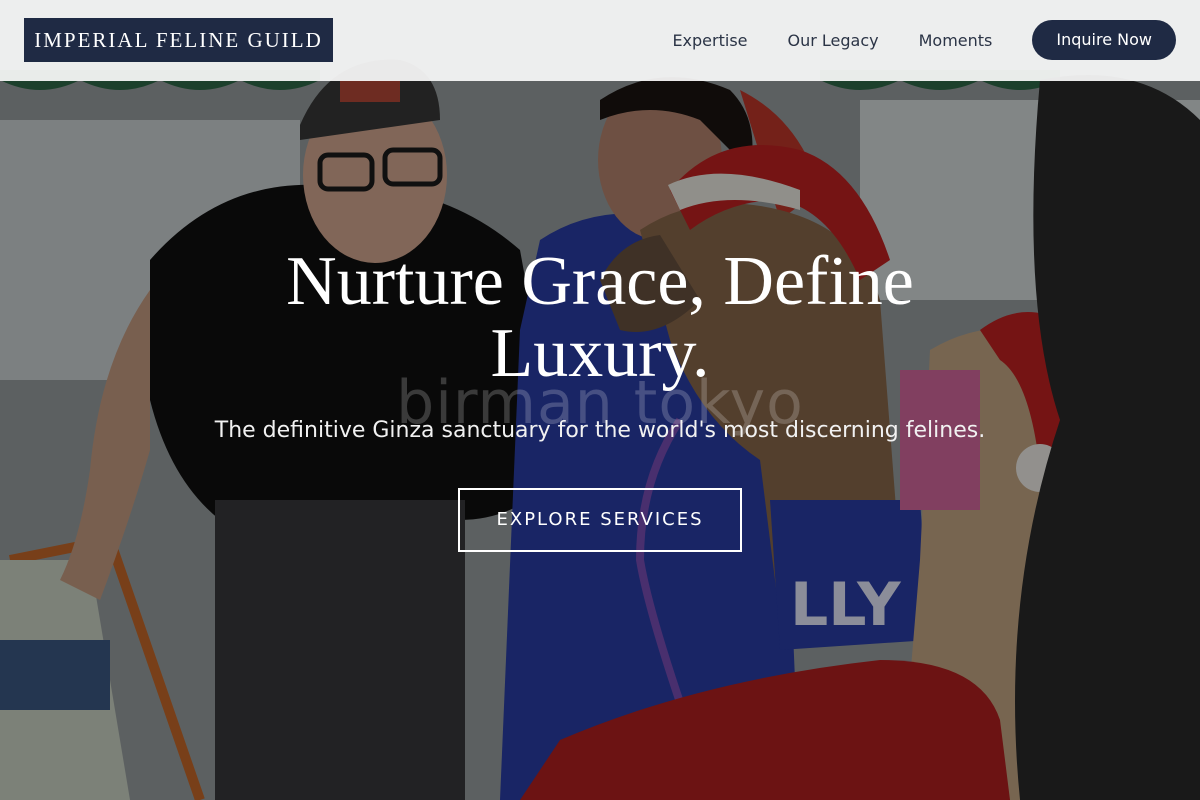 This screenshot has height=800, width=1200. I want to click on nav-link-expertise: Expertise, so click(709, 40).